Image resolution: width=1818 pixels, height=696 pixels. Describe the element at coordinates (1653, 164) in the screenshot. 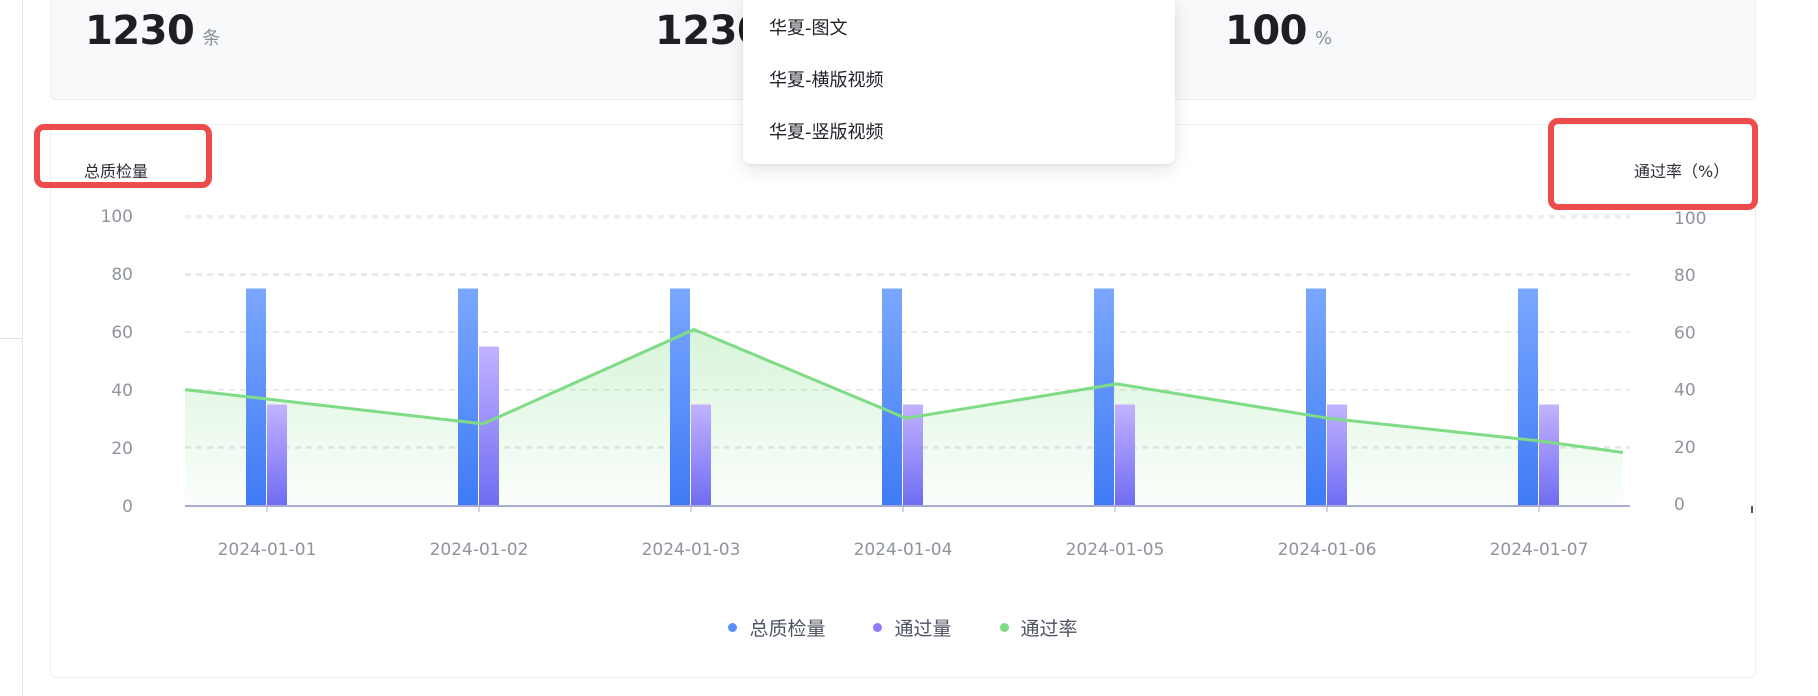

I see `highlight-right-axis-title` at that location.